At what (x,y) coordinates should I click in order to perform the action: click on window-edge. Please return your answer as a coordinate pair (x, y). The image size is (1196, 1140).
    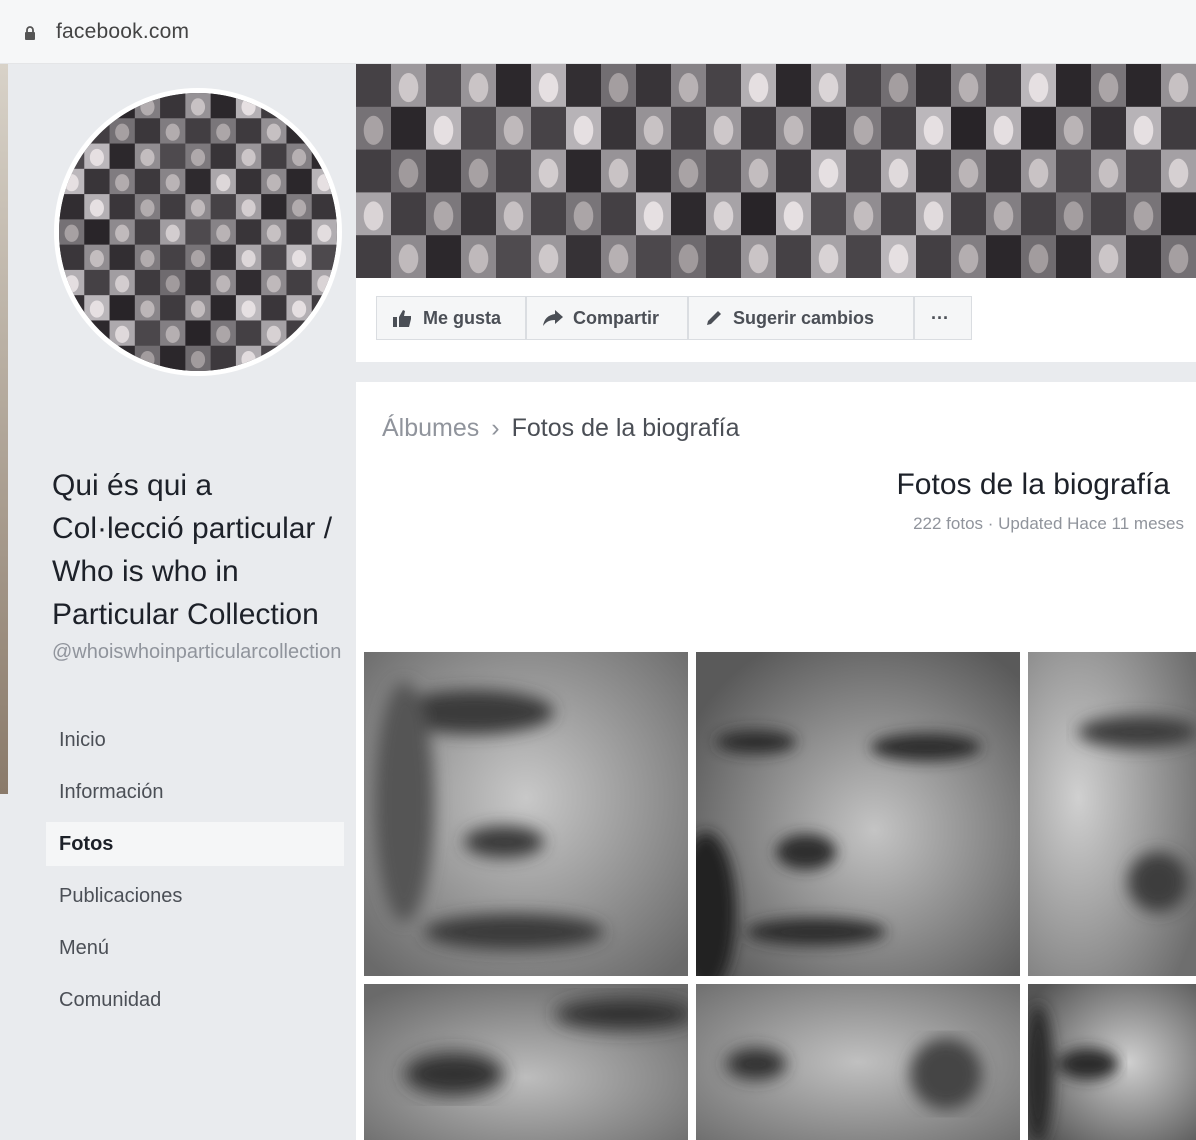
    Looking at the image, I should click on (4, 429).